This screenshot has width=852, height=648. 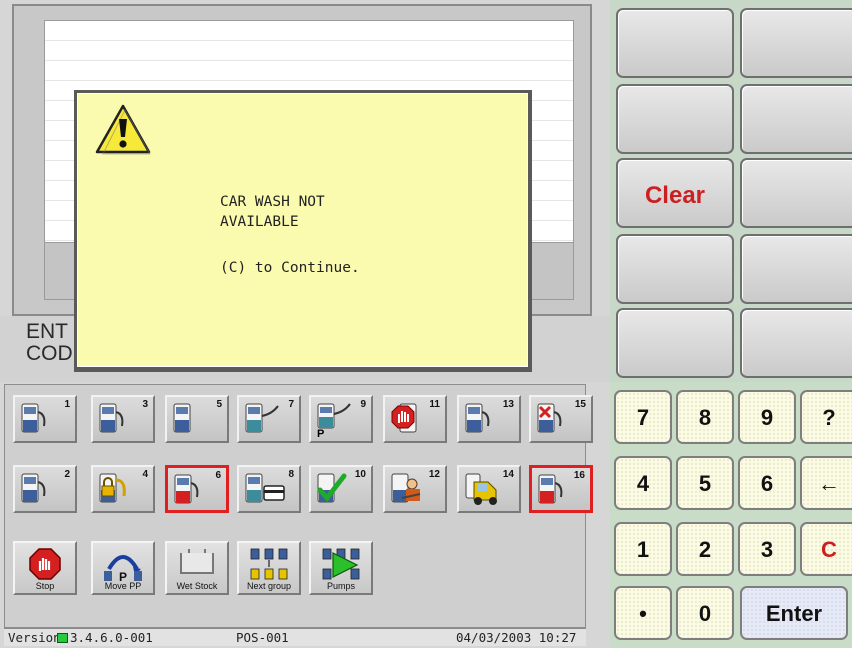 I want to click on pump-12-button: 12, so click(x=415, y=489).